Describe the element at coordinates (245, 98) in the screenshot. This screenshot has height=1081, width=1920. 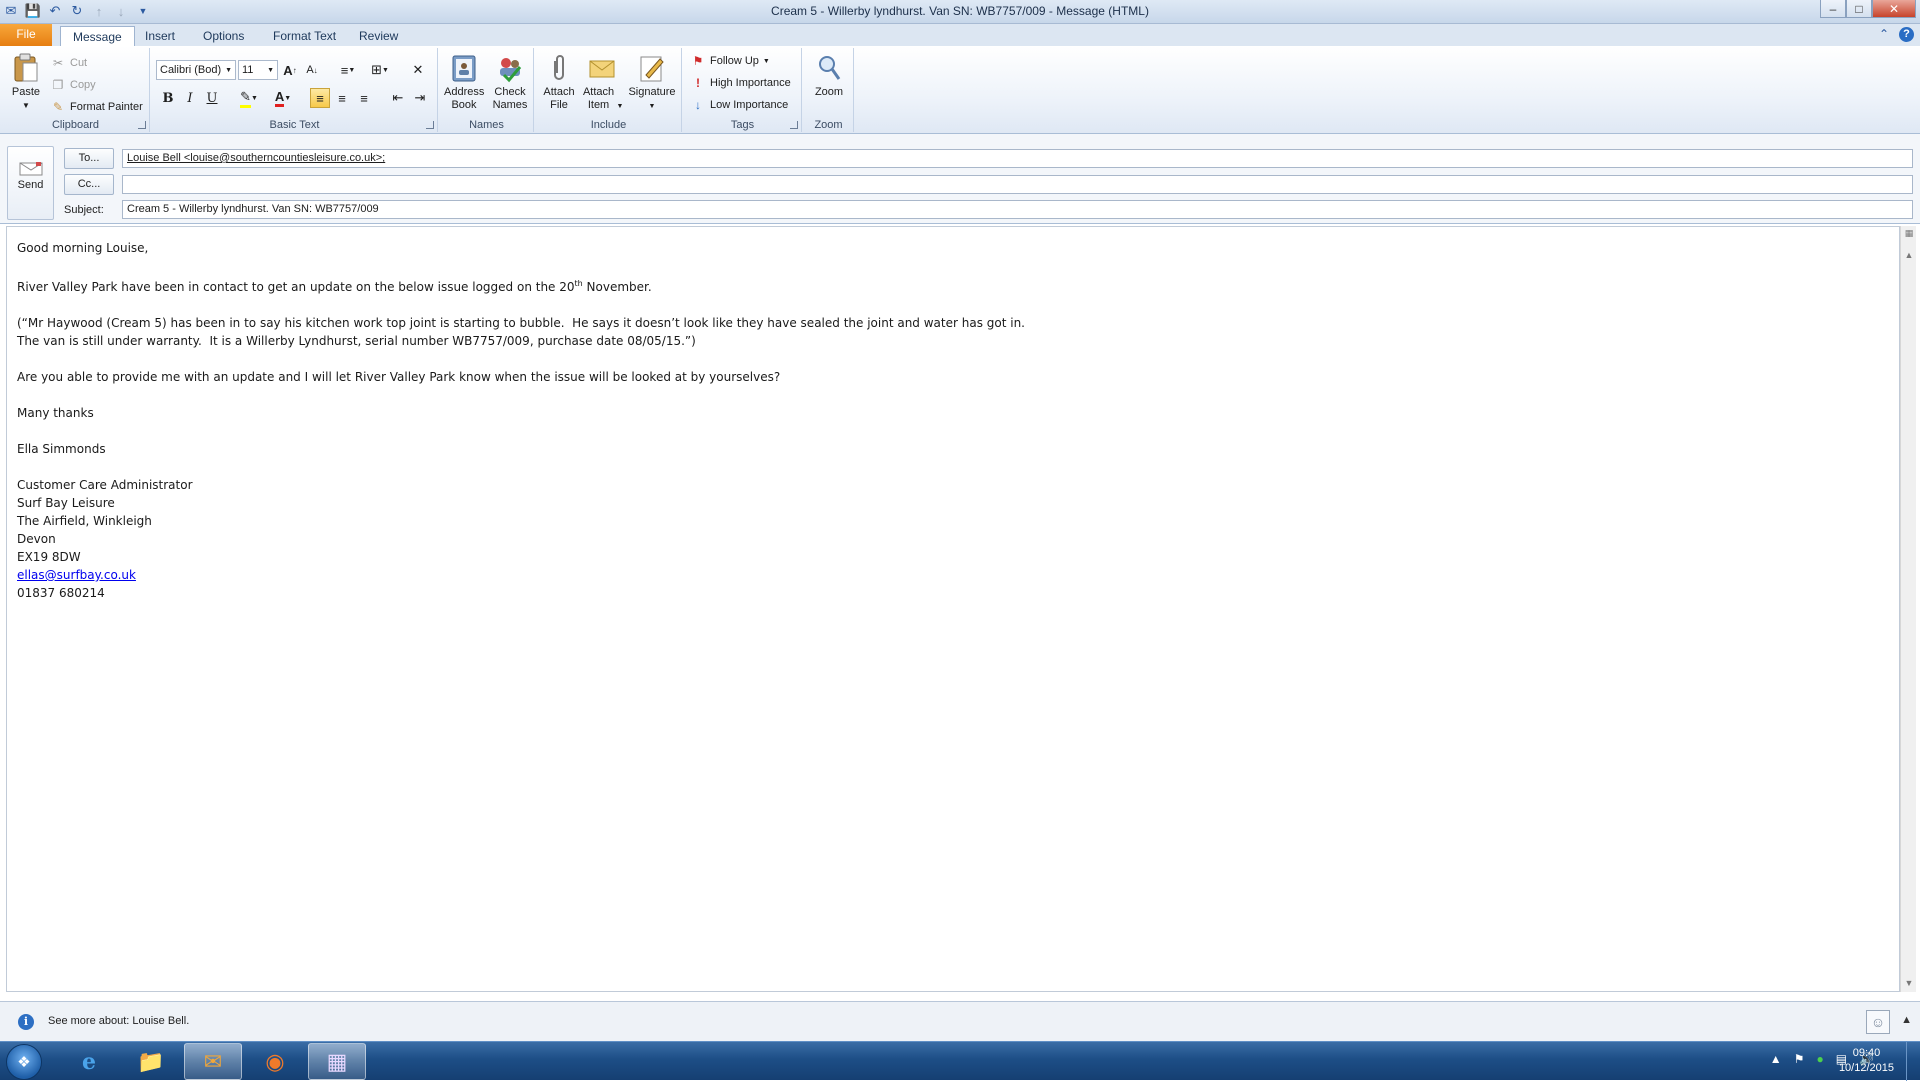
I see `highlighter-icon: ✎` at that location.